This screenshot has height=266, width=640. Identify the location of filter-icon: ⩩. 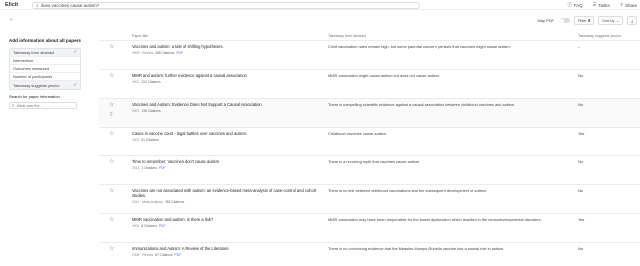
(589, 20).